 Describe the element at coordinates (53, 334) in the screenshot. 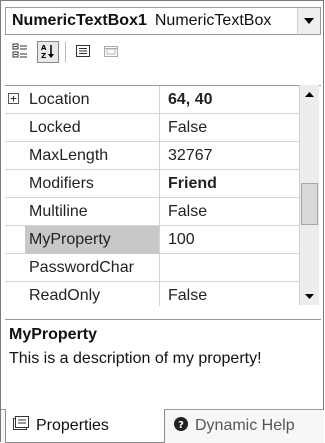

I see `description-title: MyProperty` at that location.